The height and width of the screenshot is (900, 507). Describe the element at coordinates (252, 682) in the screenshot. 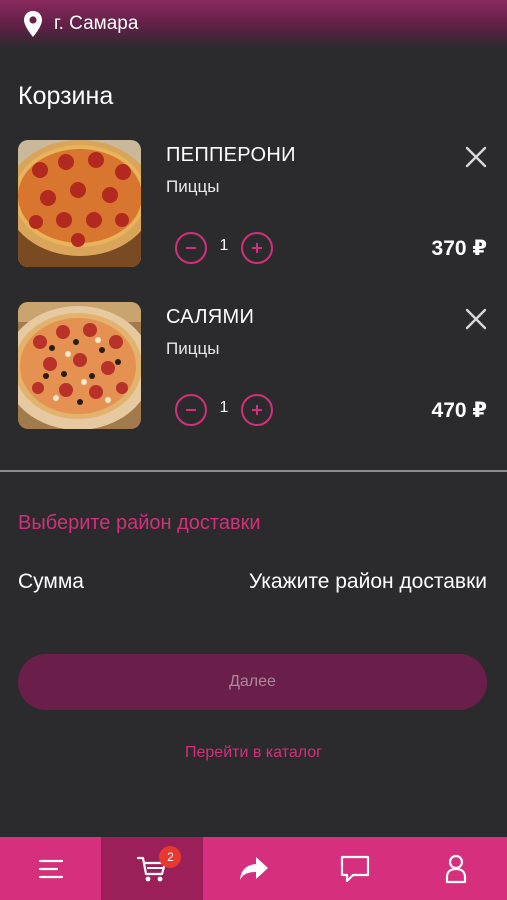

I see `next-button: Далее` at that location.